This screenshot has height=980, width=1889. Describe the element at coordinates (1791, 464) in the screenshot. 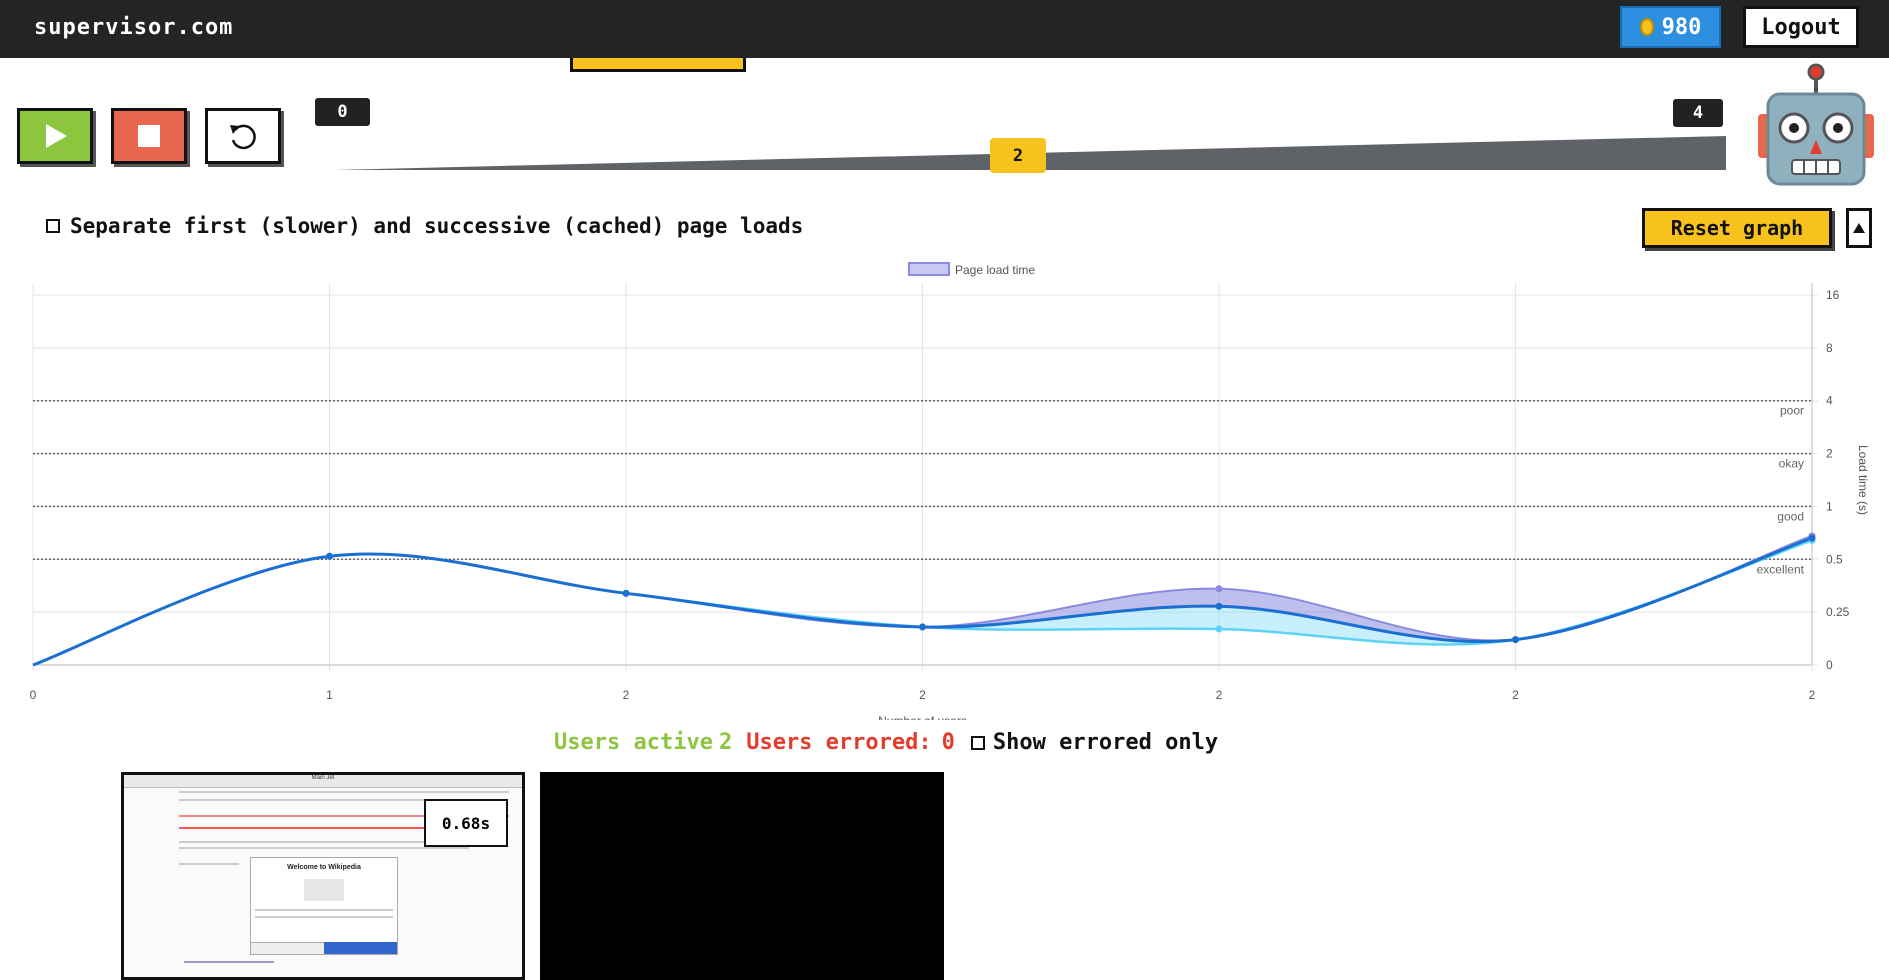

I see `threshold-label: okay` at that location.